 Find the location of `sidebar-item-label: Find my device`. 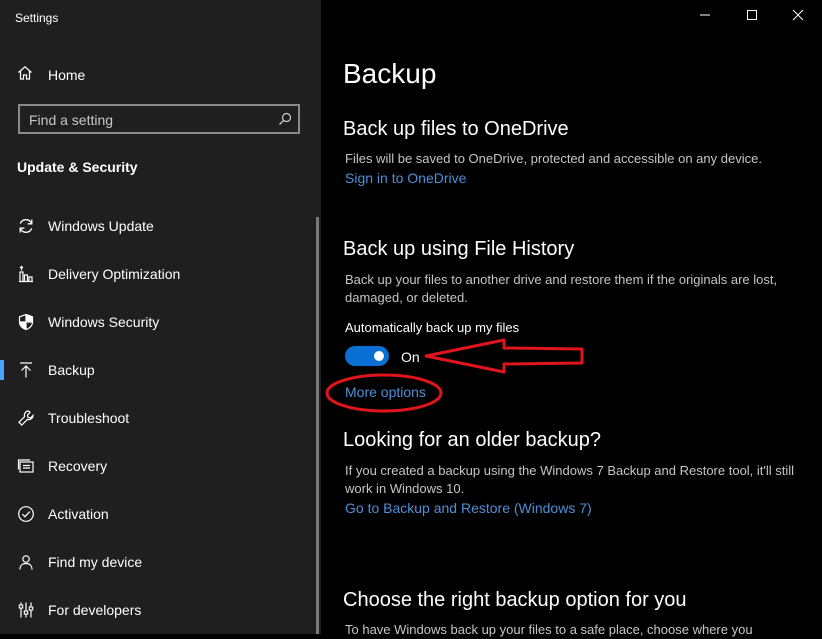

sidebar-item-label: Find my device is located at coordinates (95, 562).